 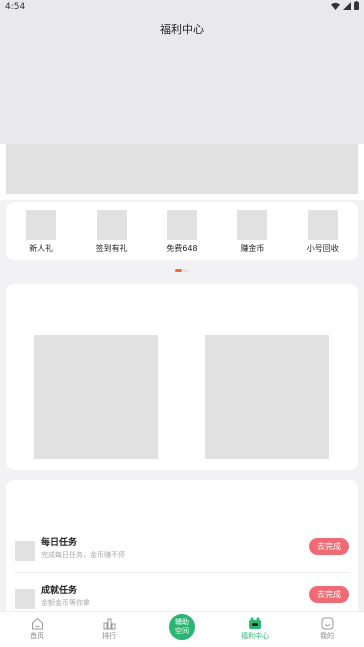 What do you see at coordinates (182, 29) in the screenshot?
I see `page-title: 福利中心` at bounding box center [182, 29].